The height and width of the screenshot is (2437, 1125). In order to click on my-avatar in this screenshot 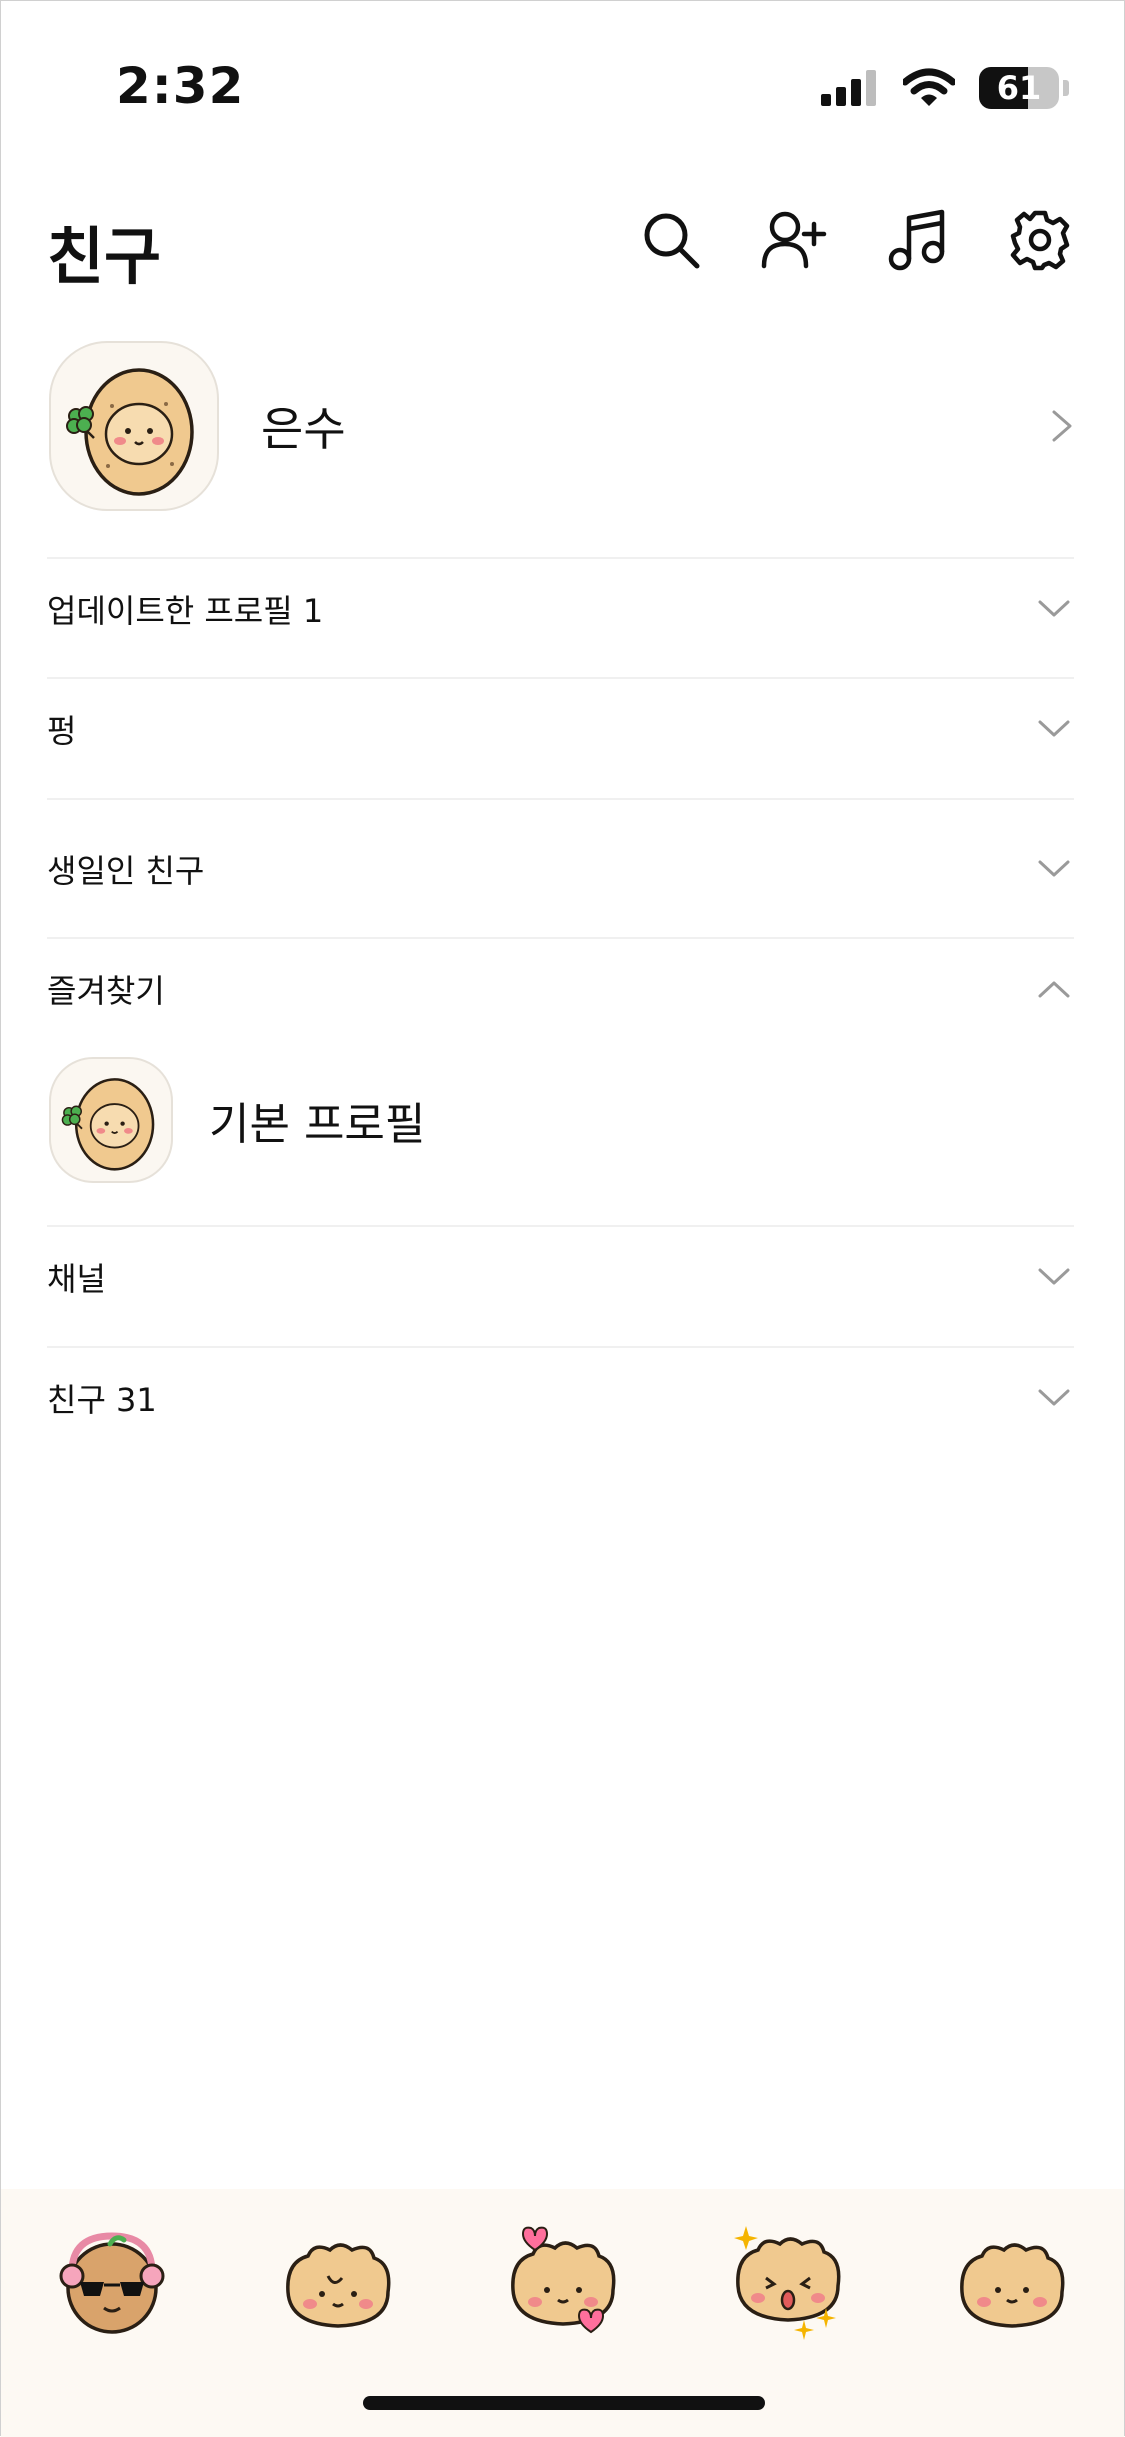, I will do `click(134, 426)`.